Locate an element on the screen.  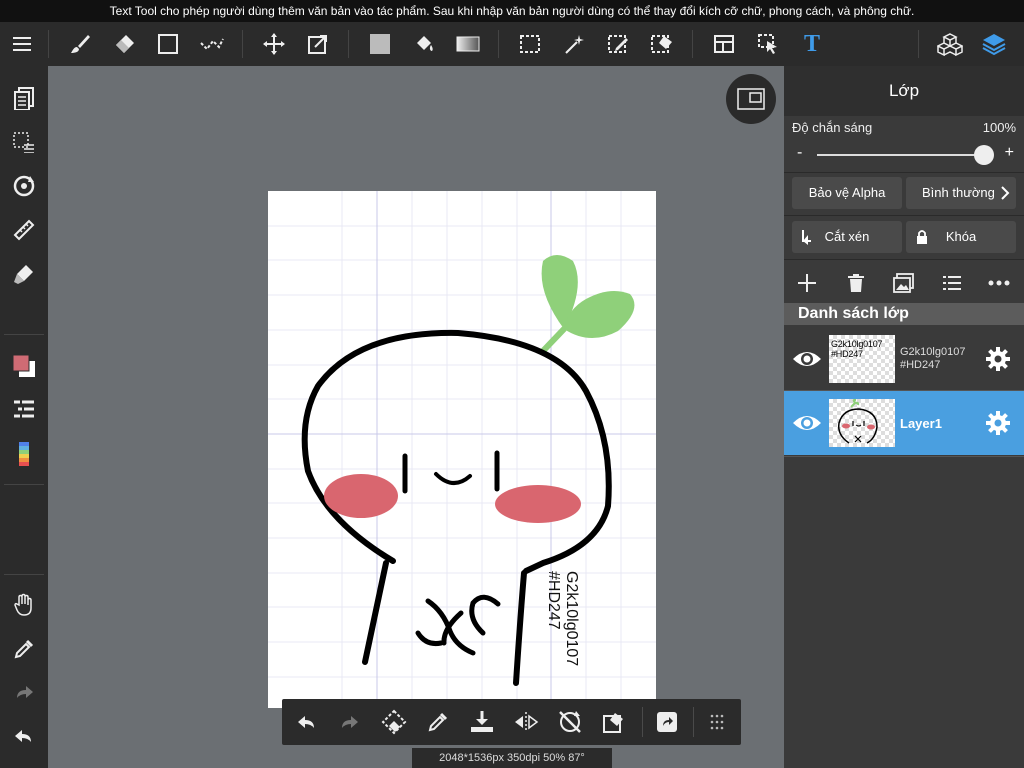
panel-title: Lớp is located at coordinates (904, 91).